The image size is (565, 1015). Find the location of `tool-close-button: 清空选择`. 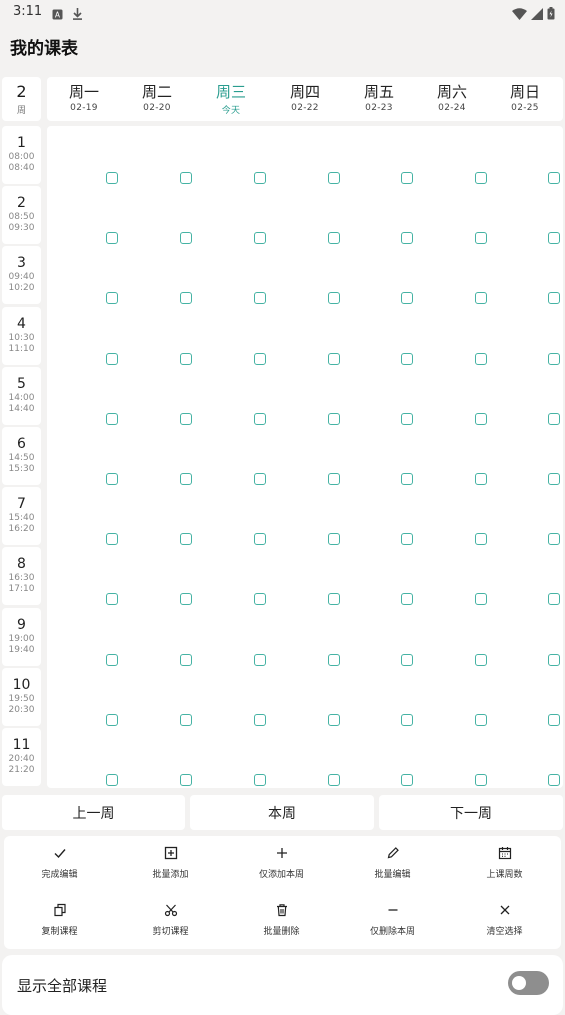

tool-close-button: 清空选择 is located at coordinates (504, 915).